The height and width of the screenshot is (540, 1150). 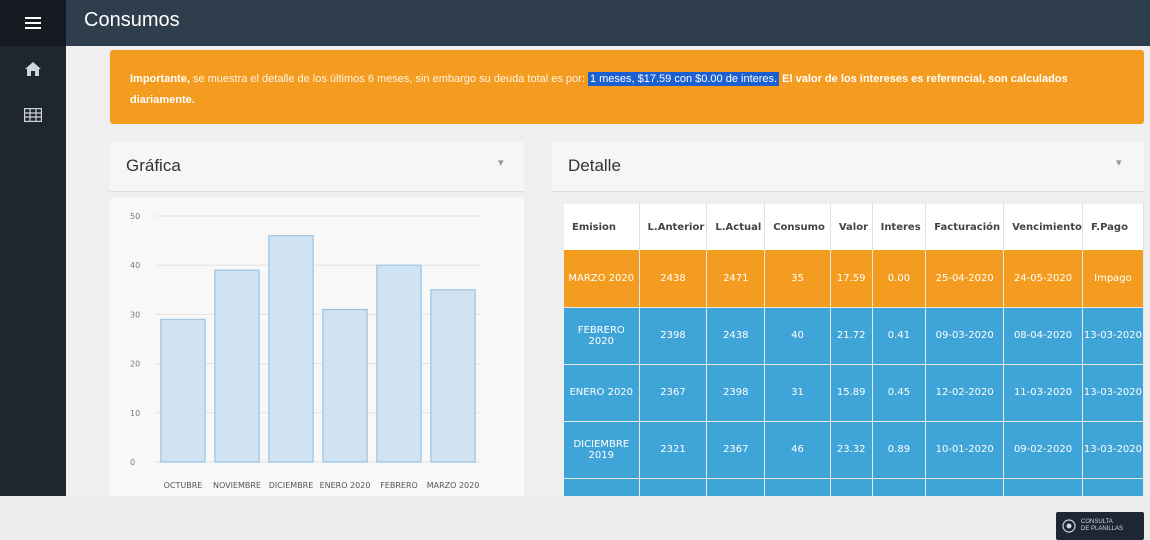 What do you see at coordinates (183, 485) in the screenshot?
I see `x-tick-label: OCTUBRE` at bounding box center [183, 485].